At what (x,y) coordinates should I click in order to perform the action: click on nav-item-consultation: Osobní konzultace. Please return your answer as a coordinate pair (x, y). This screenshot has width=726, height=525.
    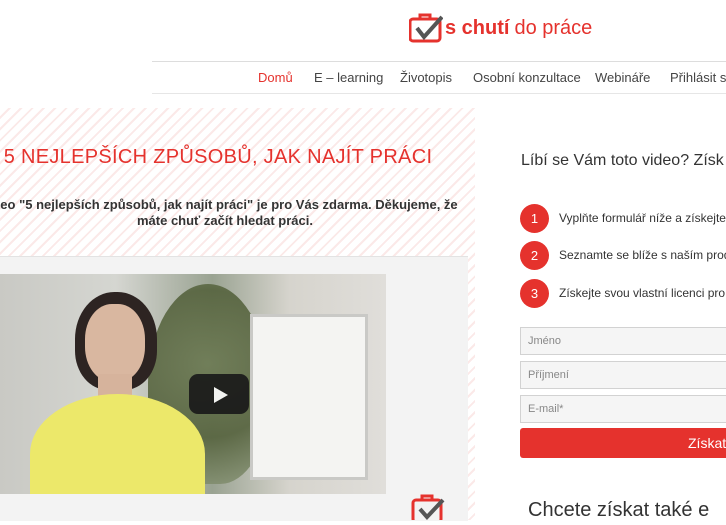
    Looking at the image, I should click on (527, 77).